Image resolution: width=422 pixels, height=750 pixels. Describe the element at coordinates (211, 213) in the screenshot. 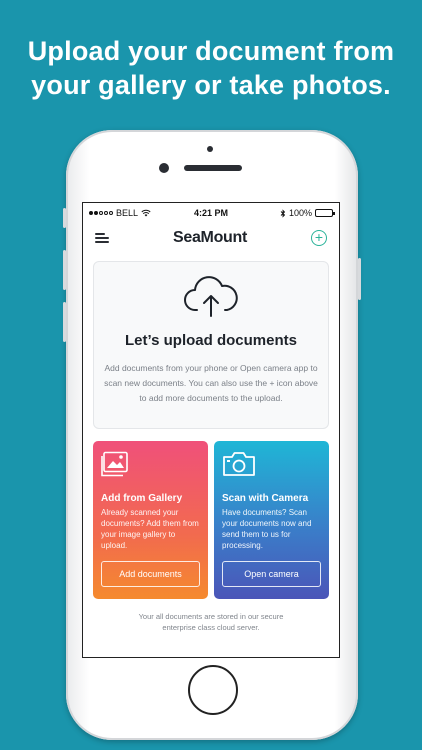

I see `status-bar: BELL 4:21 PM 100%` at that location.